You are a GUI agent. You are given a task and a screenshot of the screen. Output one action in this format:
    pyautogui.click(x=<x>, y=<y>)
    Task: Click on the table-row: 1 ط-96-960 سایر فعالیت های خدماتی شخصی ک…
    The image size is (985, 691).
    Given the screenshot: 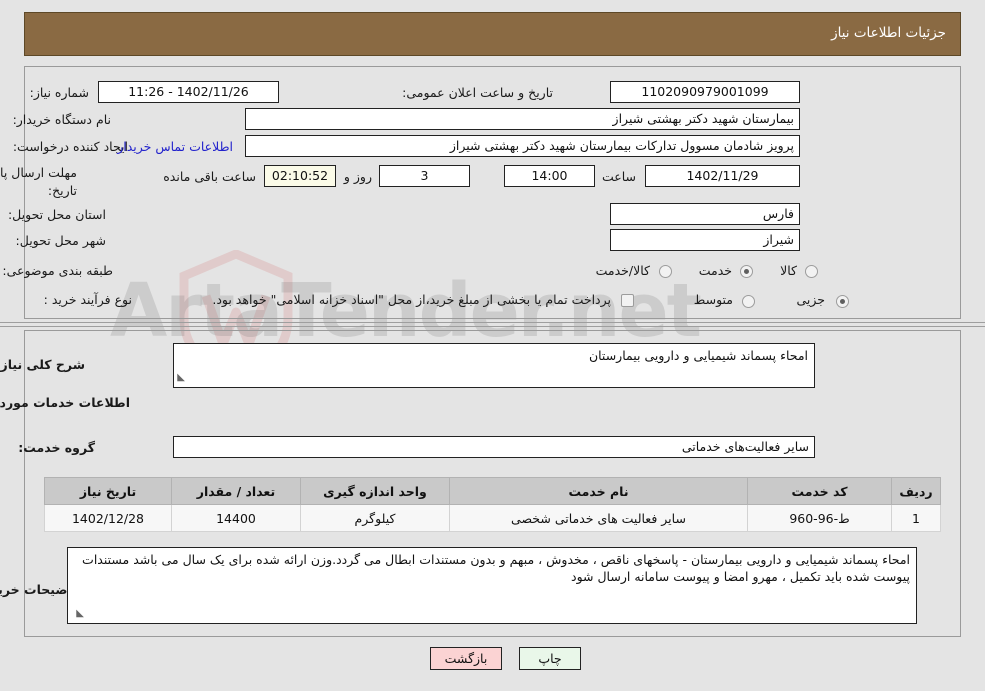 What is the action you would take?
    pyautogui.click(x=492, y=518)
    